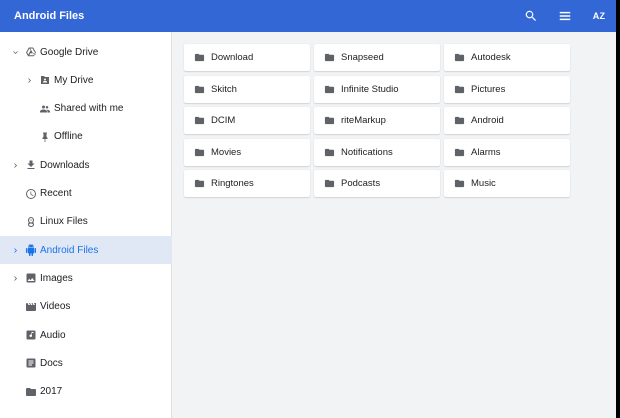  Describe the element at coordinates (507, 152) in the screenshot. I see `folder-tile: Alarms` at that location.